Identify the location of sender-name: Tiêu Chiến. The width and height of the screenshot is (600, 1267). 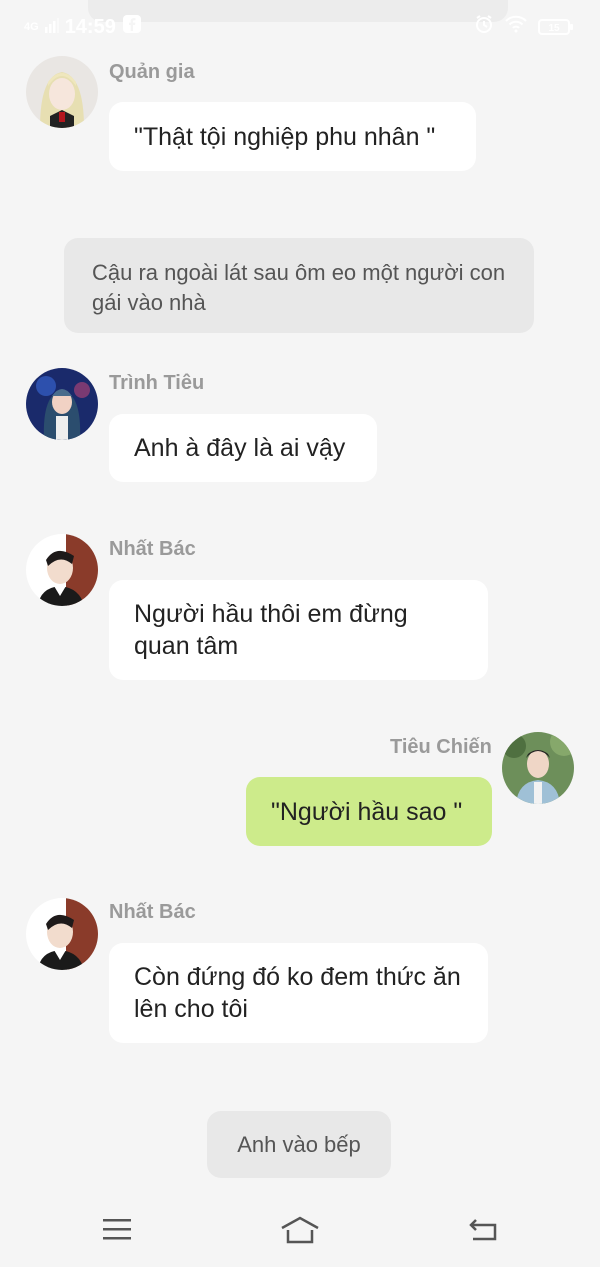
(441, 747).